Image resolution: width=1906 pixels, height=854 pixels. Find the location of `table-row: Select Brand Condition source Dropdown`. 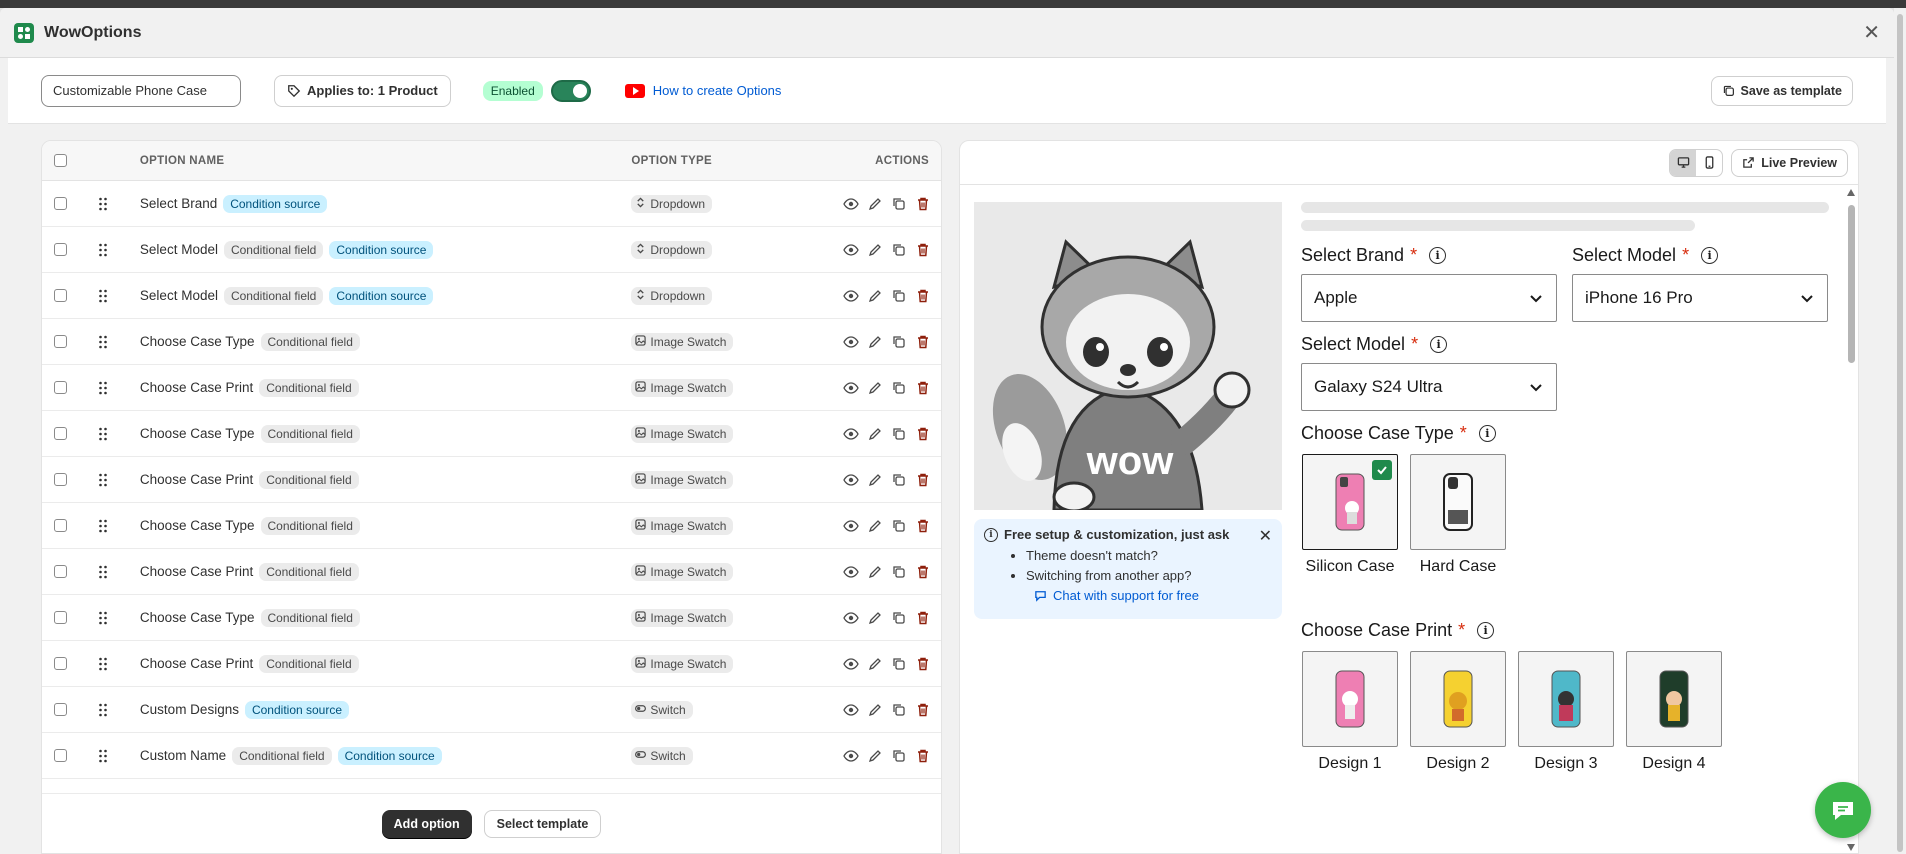

table-row: Select Brand Condition source Dropdown is located at coordinates (491, 204).